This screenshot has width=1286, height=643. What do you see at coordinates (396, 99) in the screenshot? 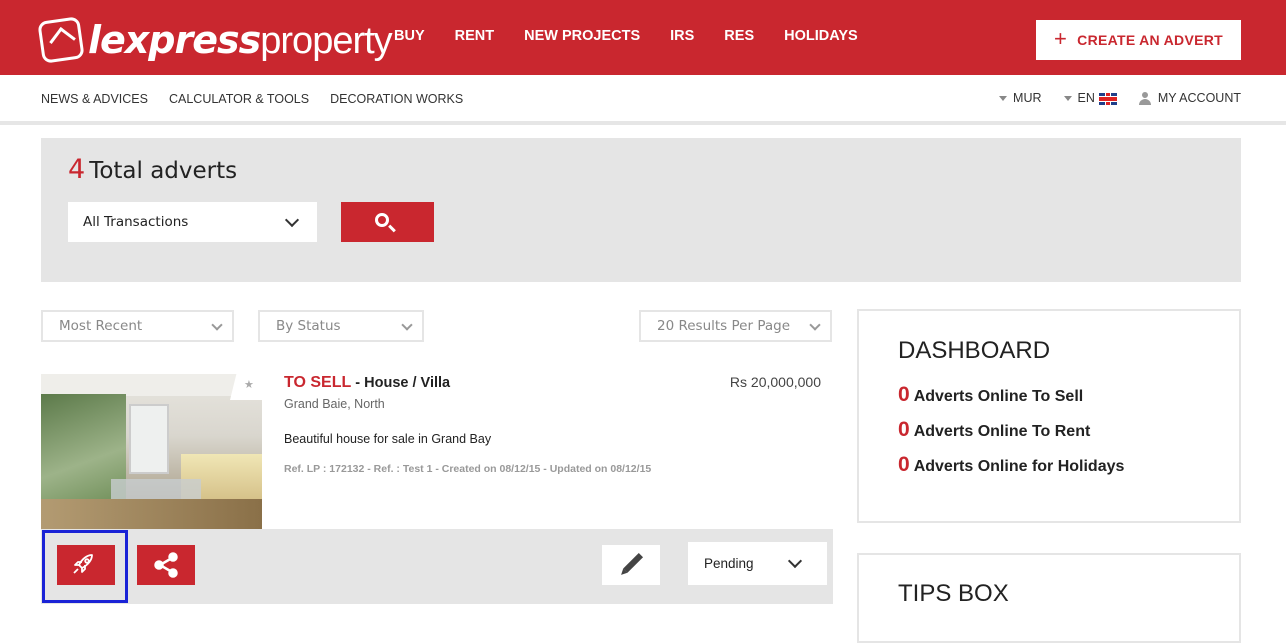
I see `nav-decoration-works: DECORATION WORKS` at bounding box center [396, 99].